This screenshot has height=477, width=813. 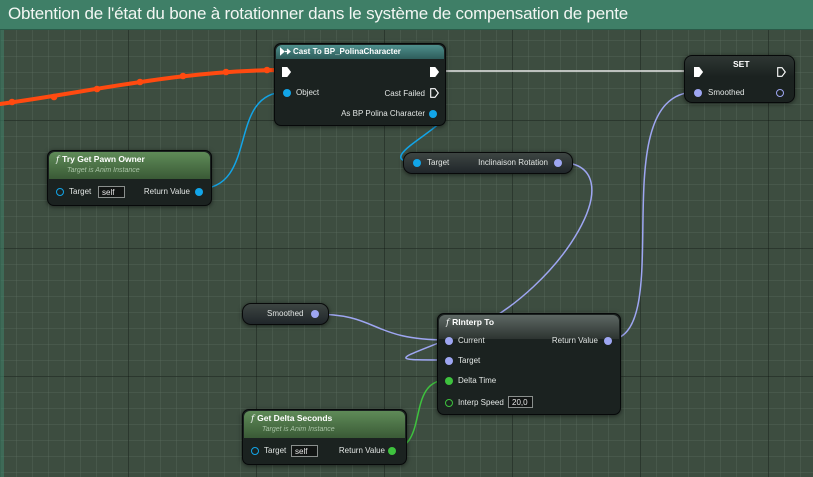 What do you see at coordinates (60, 192) in the screenshot?
I see `pawn-owner-target-pin` at bounding box center [60, 192].